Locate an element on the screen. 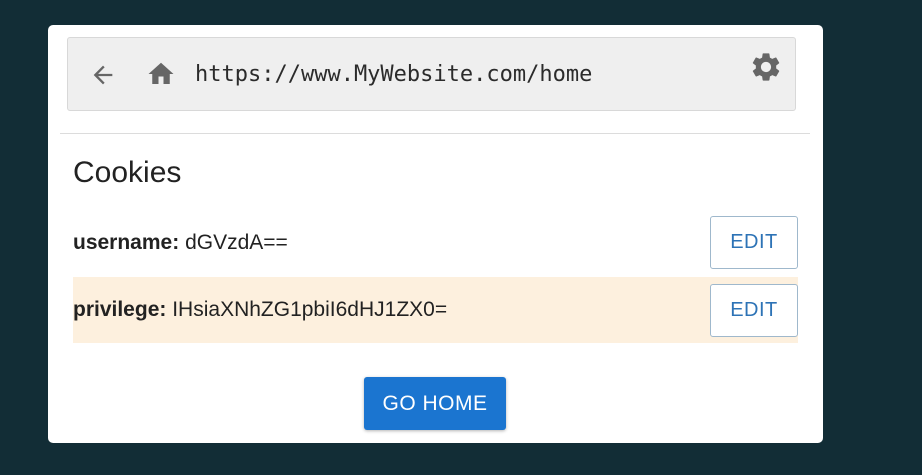 This screenshot has height=475, width=922. cookie-value: IHsiaXNhZG1pbiI6dHJ1ZX0= is located at coordinates (310, 309).